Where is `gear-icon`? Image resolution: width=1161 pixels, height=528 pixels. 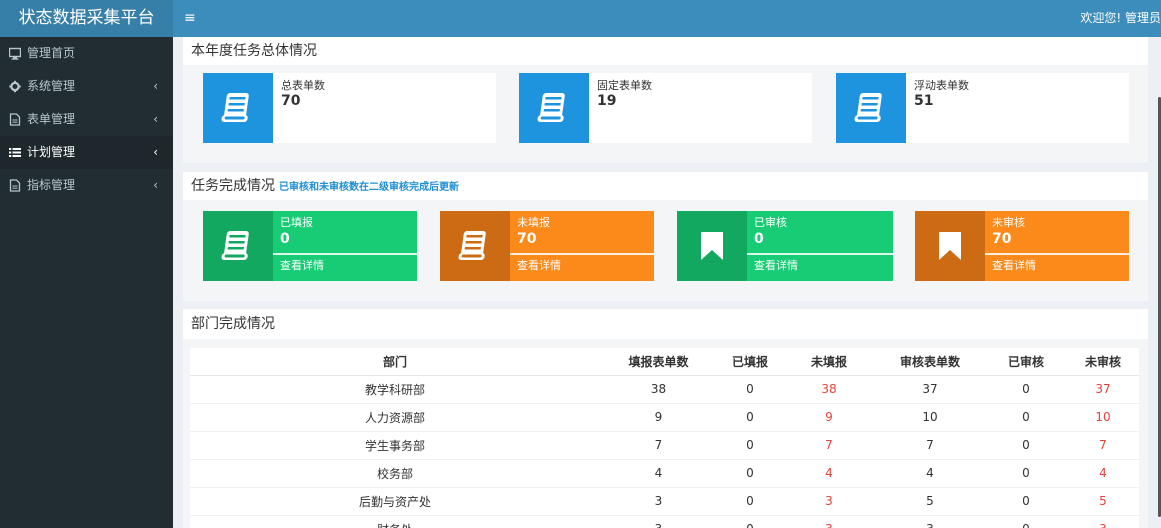 gear-icon is located at coordinates (15, 86).